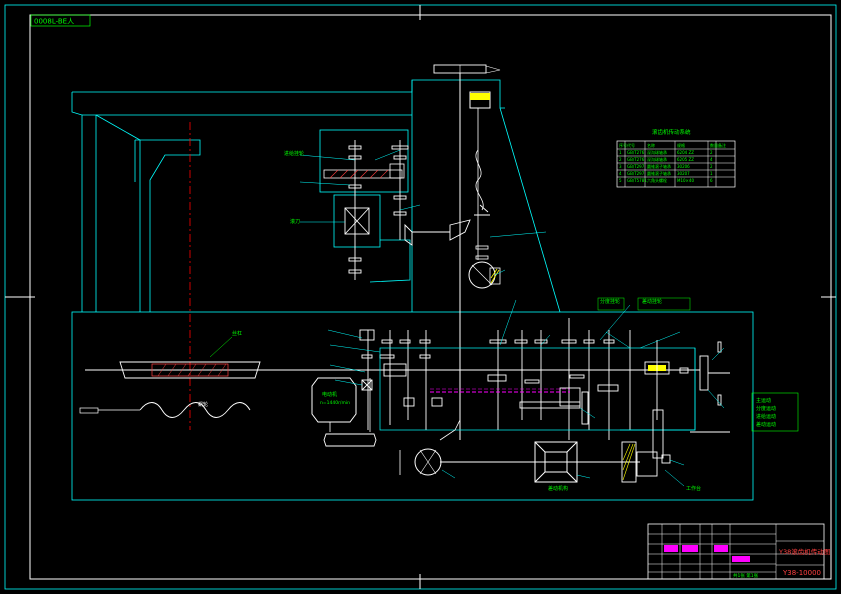 The image size is (841, 594). Describe the element at coordinates (652, 301) in the screenshot. I see `change-gears-label-2: 差动挂轮` at that location.